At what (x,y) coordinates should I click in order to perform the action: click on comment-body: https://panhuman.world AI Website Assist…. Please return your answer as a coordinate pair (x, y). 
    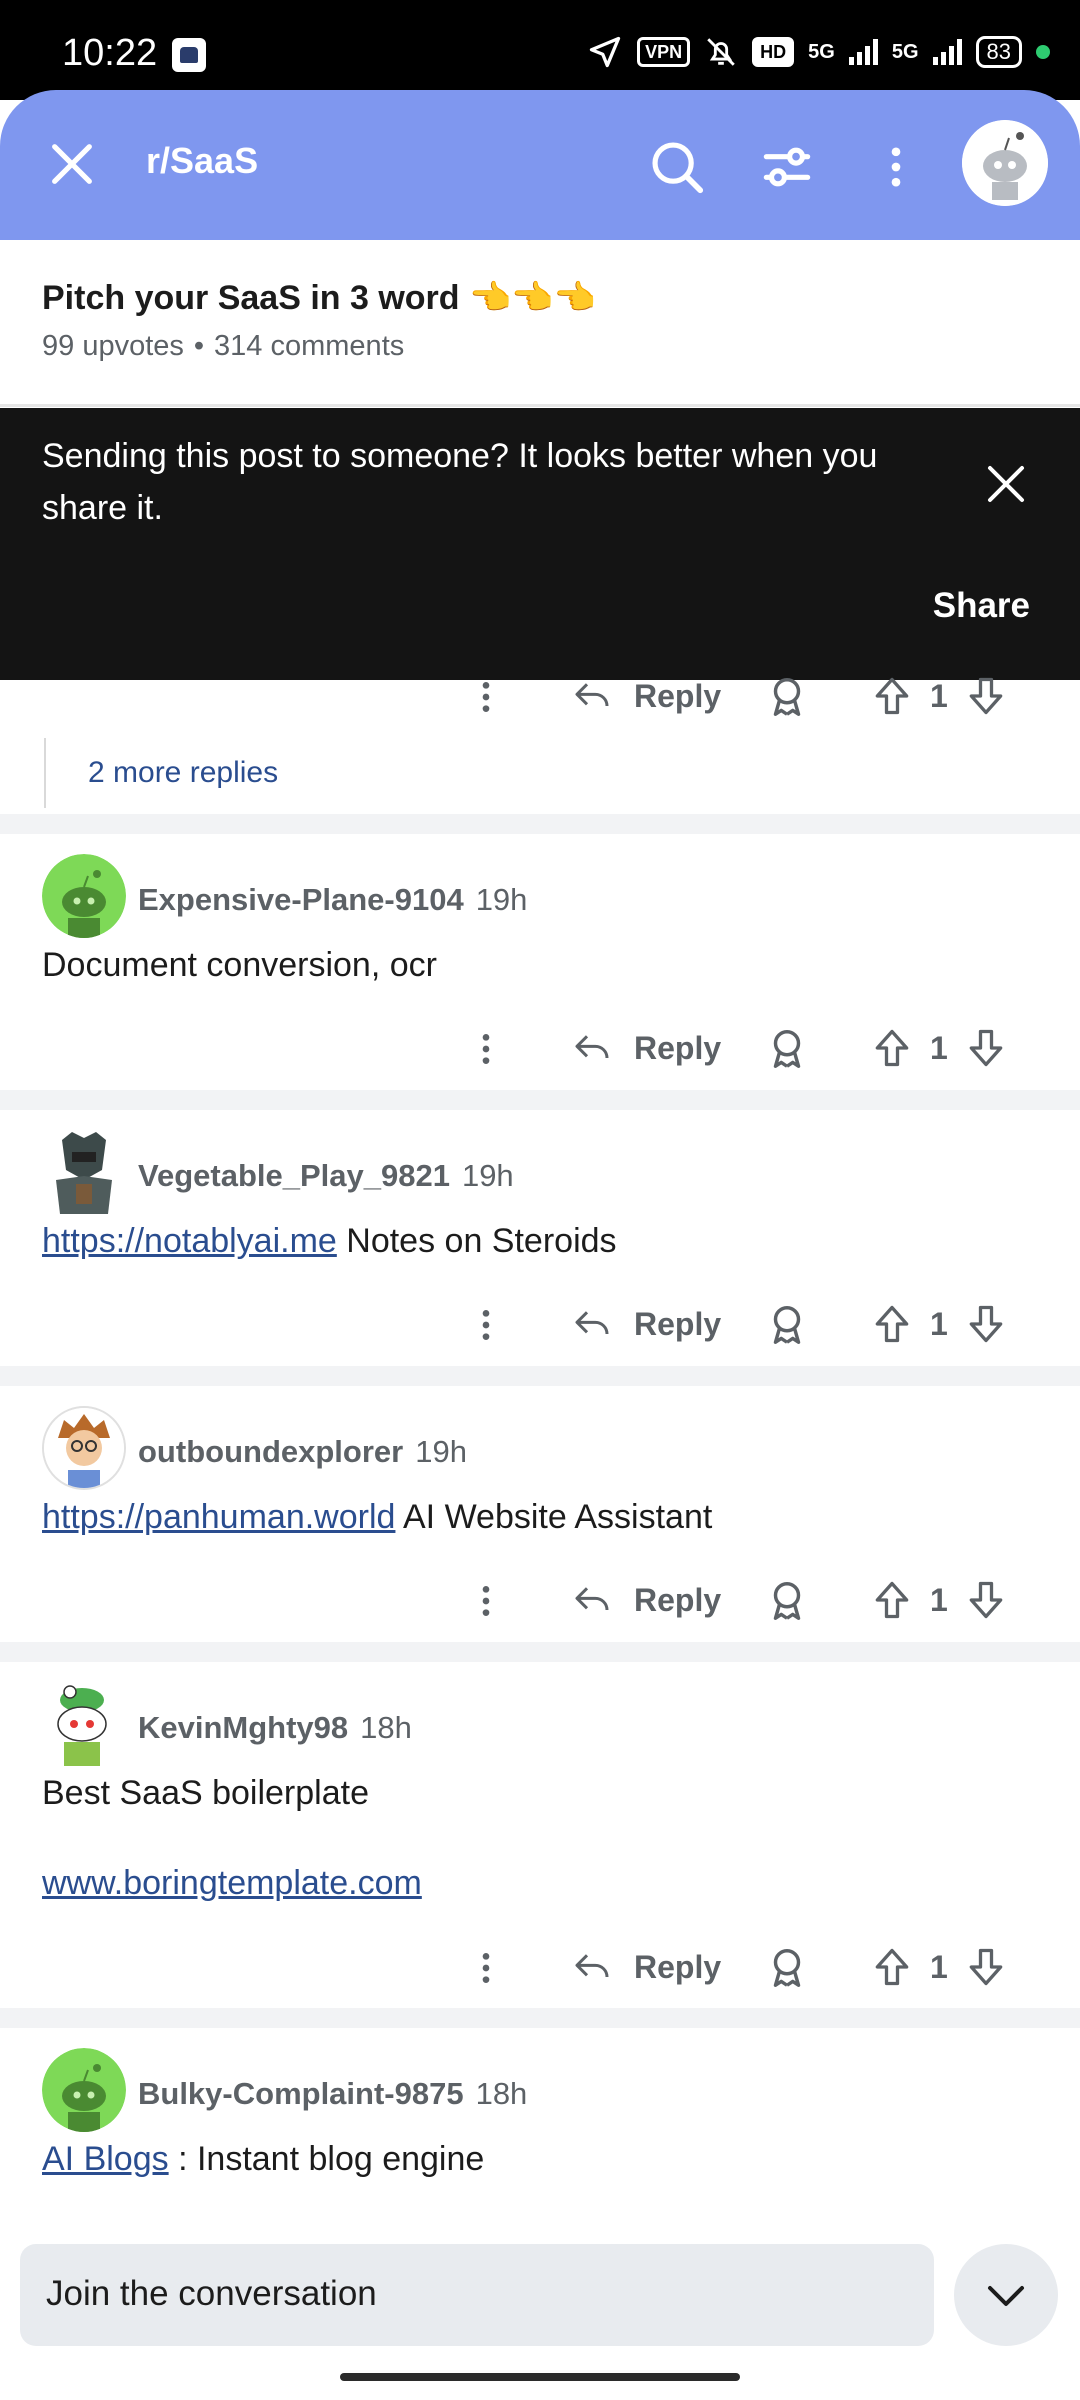
    Looking at the image, I should click on (377, 1517).